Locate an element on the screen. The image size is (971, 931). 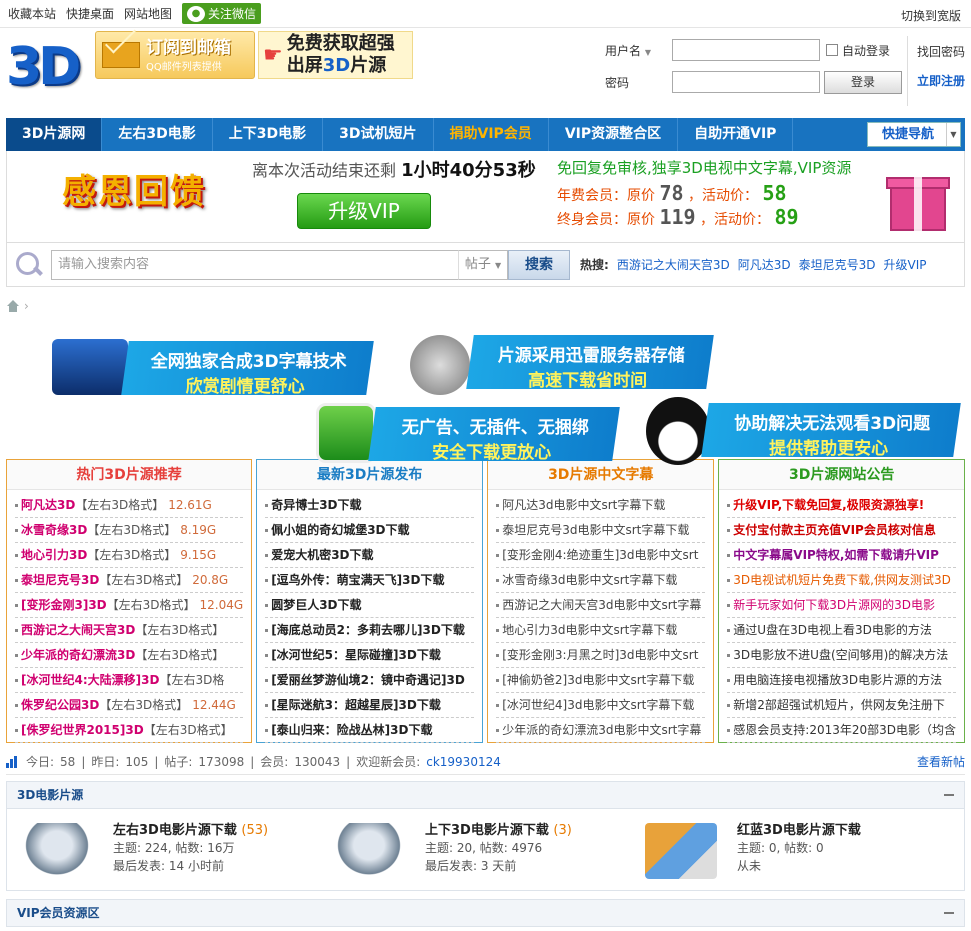
home-icon is located at coordinates (13, 306).